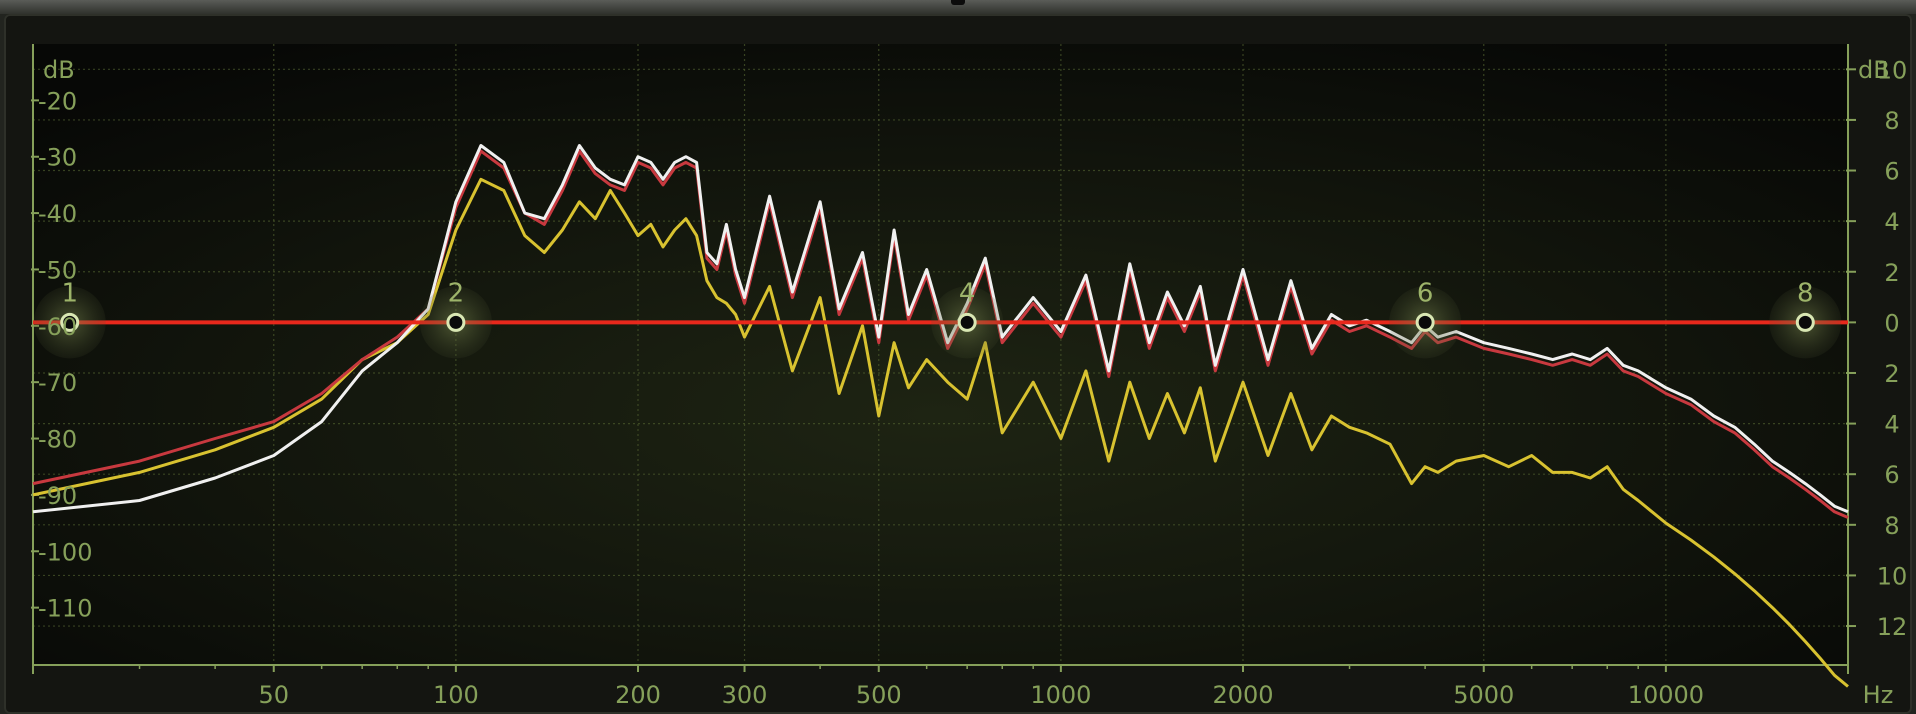 This screenshot has height=714, width=1916. What do you see at coordinates (57, 101) in the screenshot?
I see `left-tick-label: -20` at bounding box center [57, 101].